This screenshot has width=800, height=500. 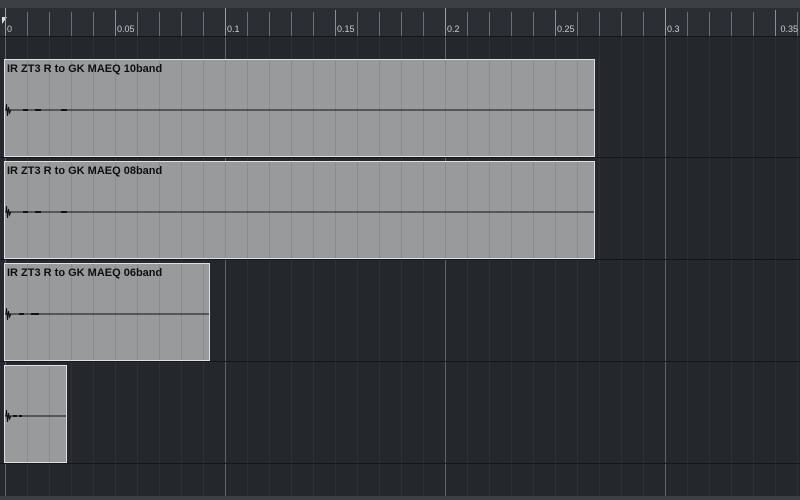 I want to click on ruler-label: 0.2, so click(x=453, y=29).